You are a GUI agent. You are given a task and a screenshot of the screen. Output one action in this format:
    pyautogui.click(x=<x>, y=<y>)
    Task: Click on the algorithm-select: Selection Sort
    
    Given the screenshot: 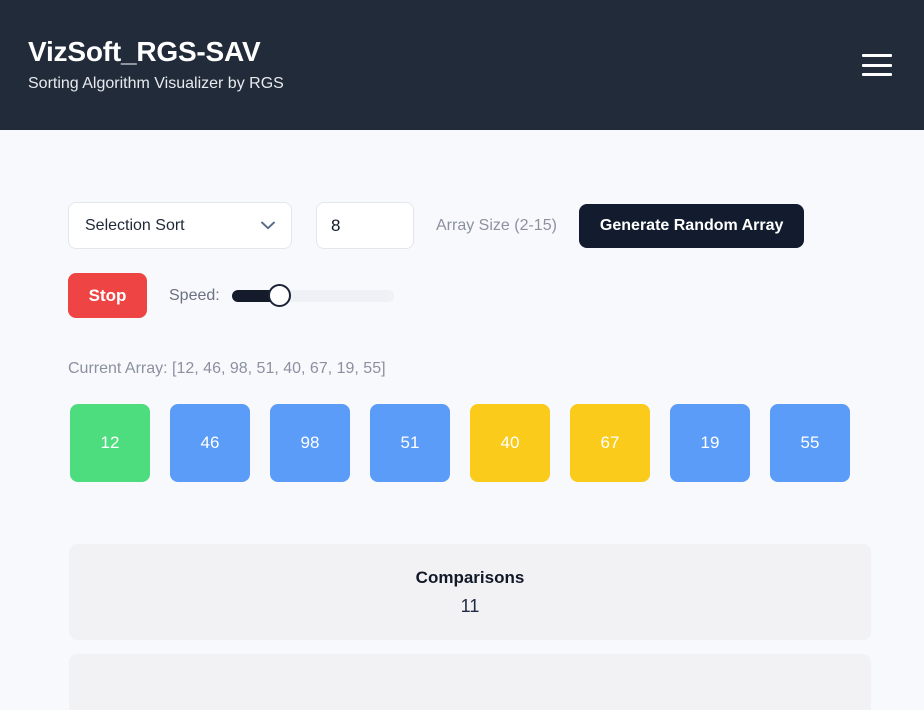 What is the action you would take?
    pyautogui.click(x=180, y=225)
    